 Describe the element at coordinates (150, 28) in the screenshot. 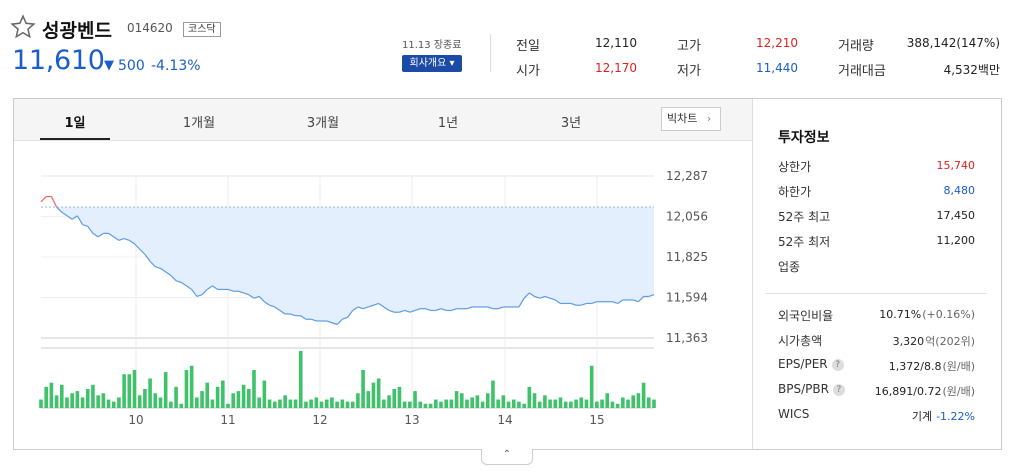

I see `stock-code: 014620` at that location.